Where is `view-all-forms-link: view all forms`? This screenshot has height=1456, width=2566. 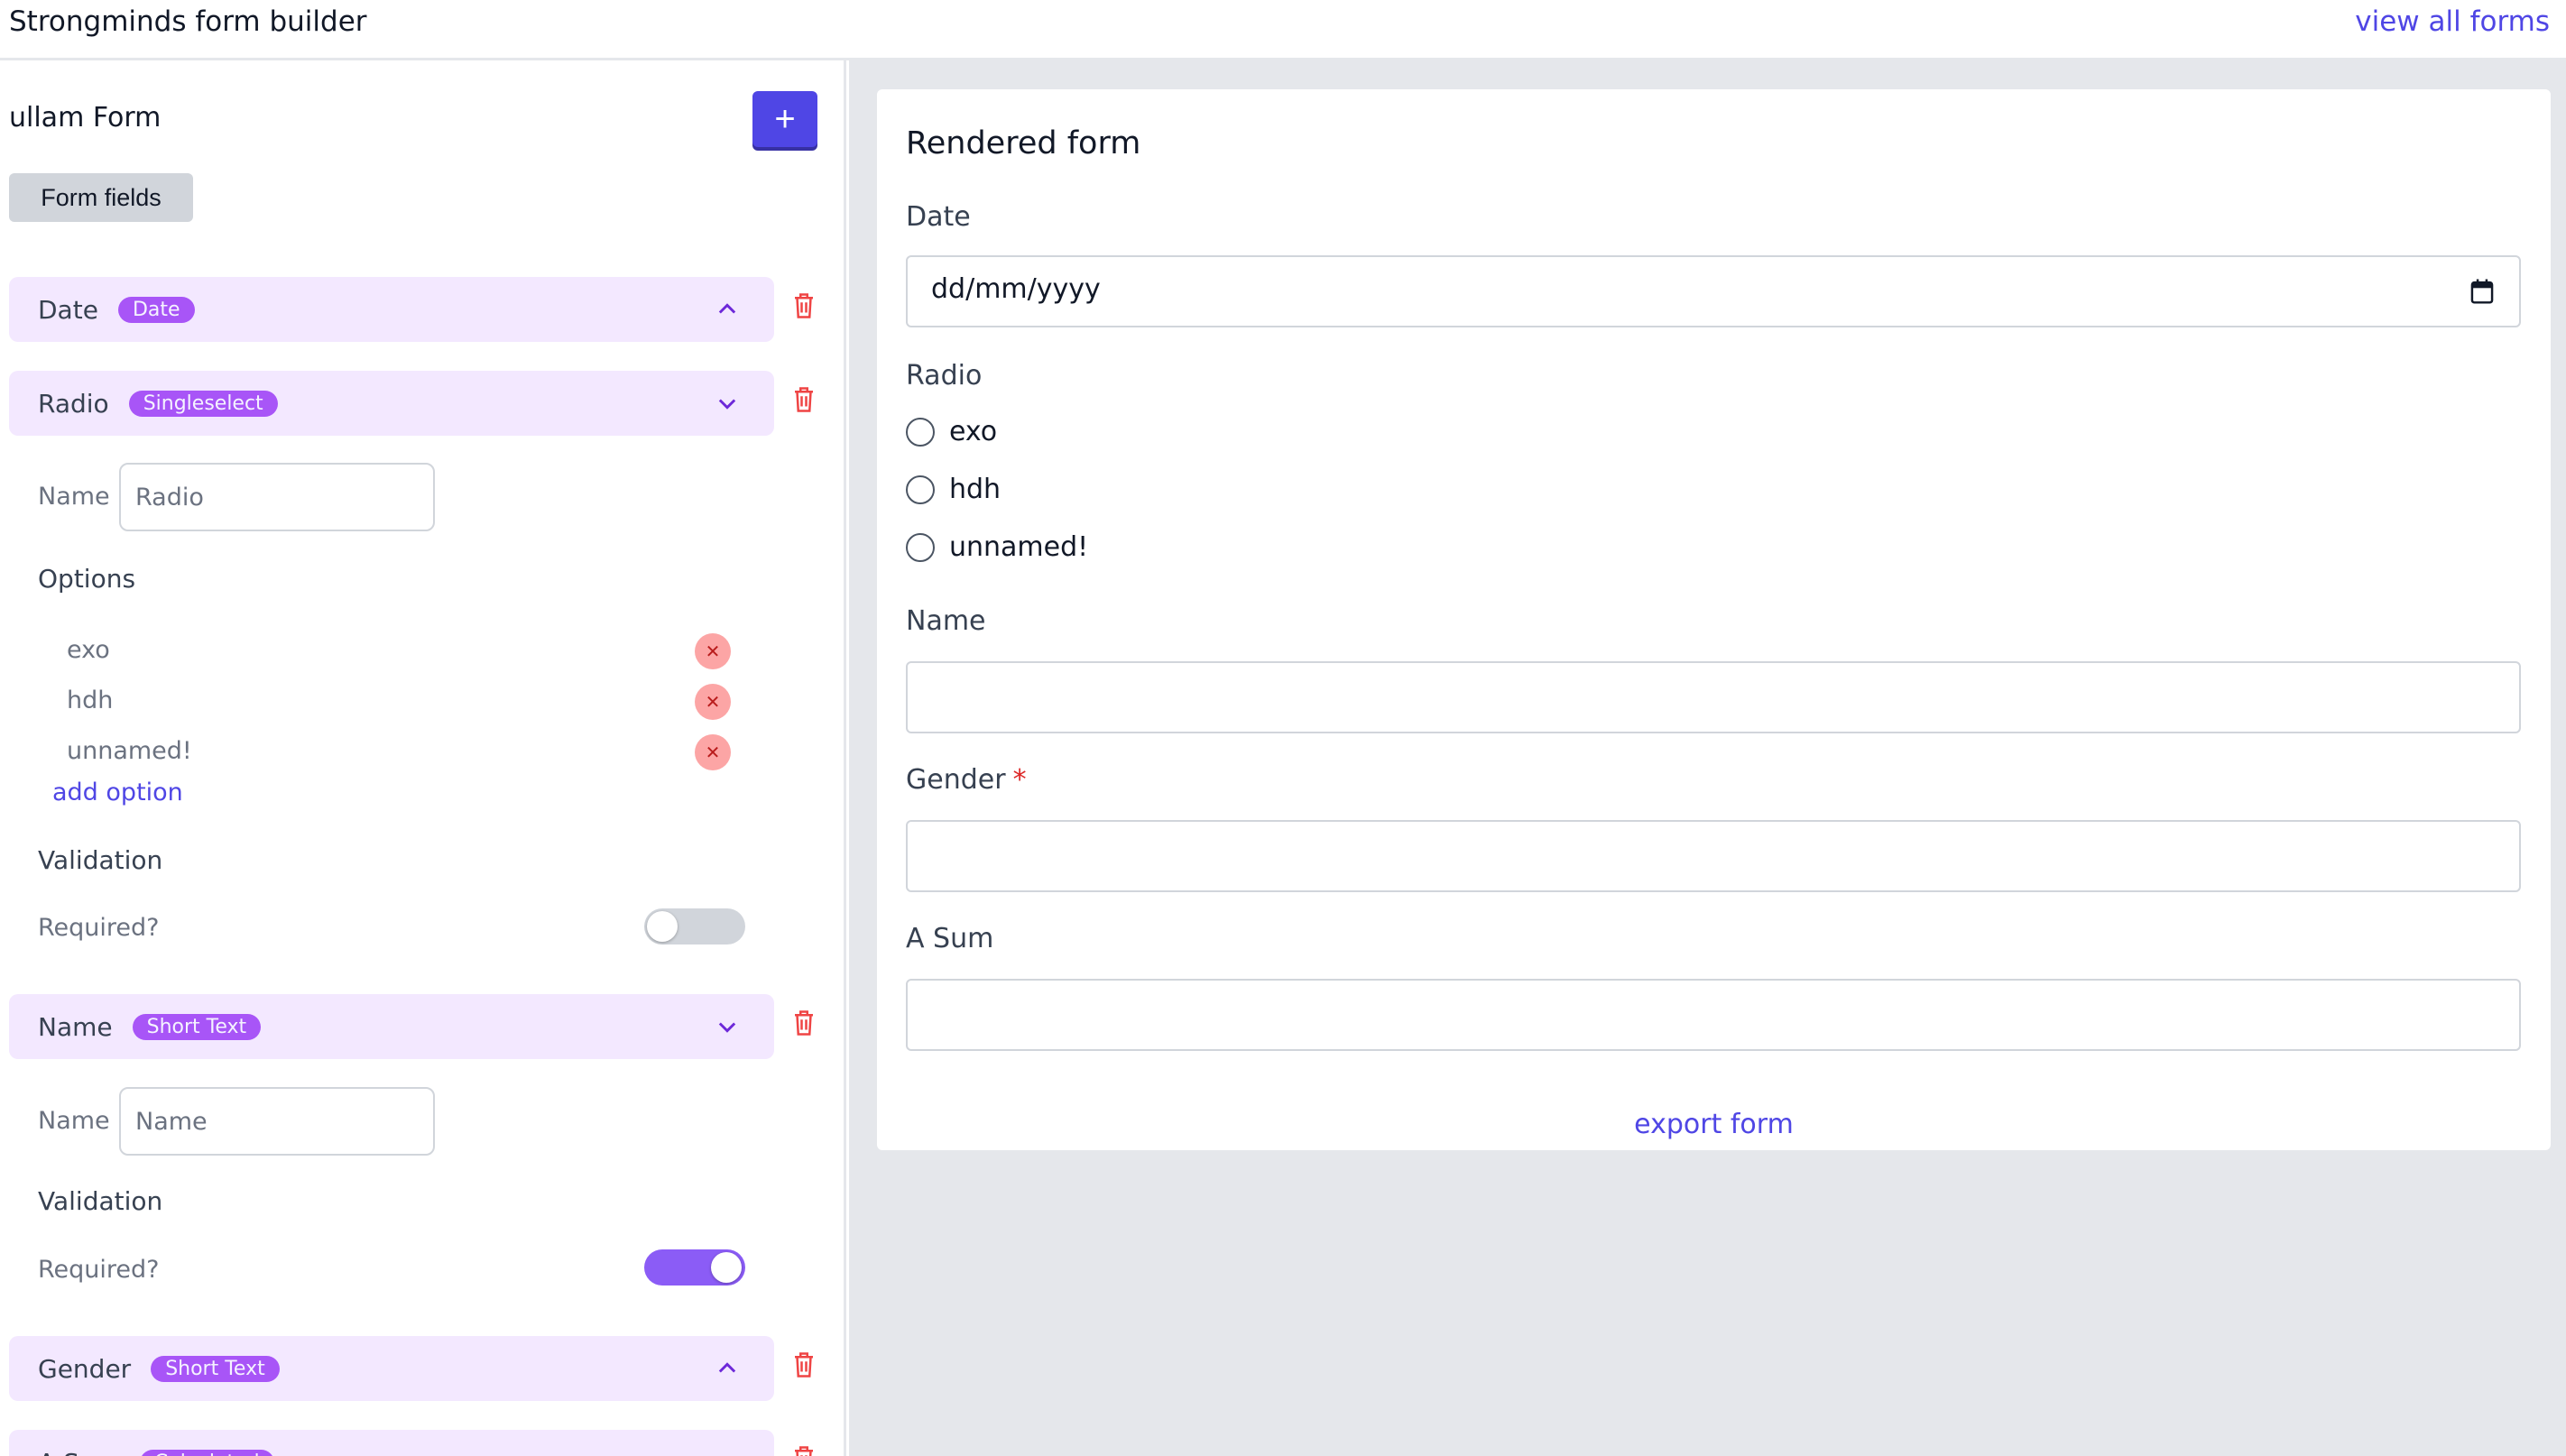 view-all-forms-link: view all forms is located at coordinates (2452, 21).